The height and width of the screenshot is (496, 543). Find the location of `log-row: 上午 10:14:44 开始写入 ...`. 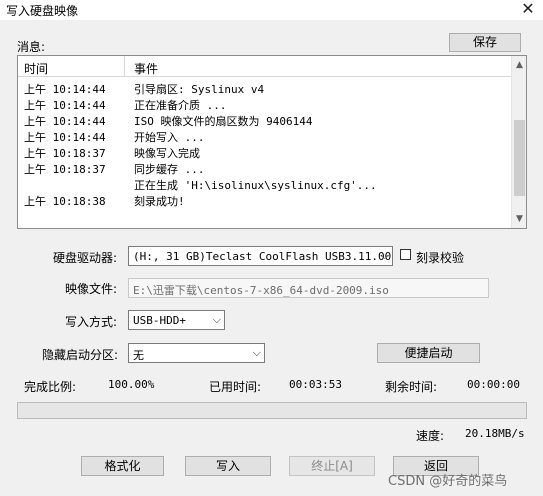

log-row: 上午 10:14:44 开始写入 ... is located at coordinates (114, 137).